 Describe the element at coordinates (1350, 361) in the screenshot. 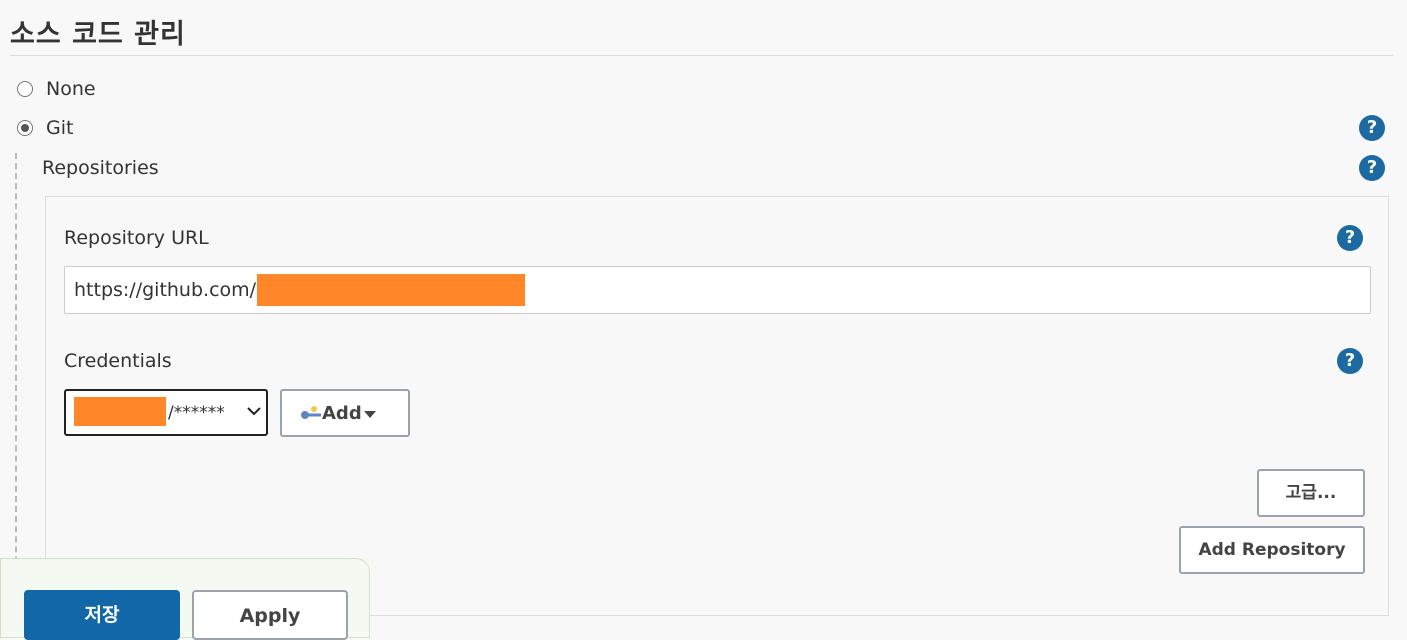

I see `help-credentials-icon: ?` at that location.